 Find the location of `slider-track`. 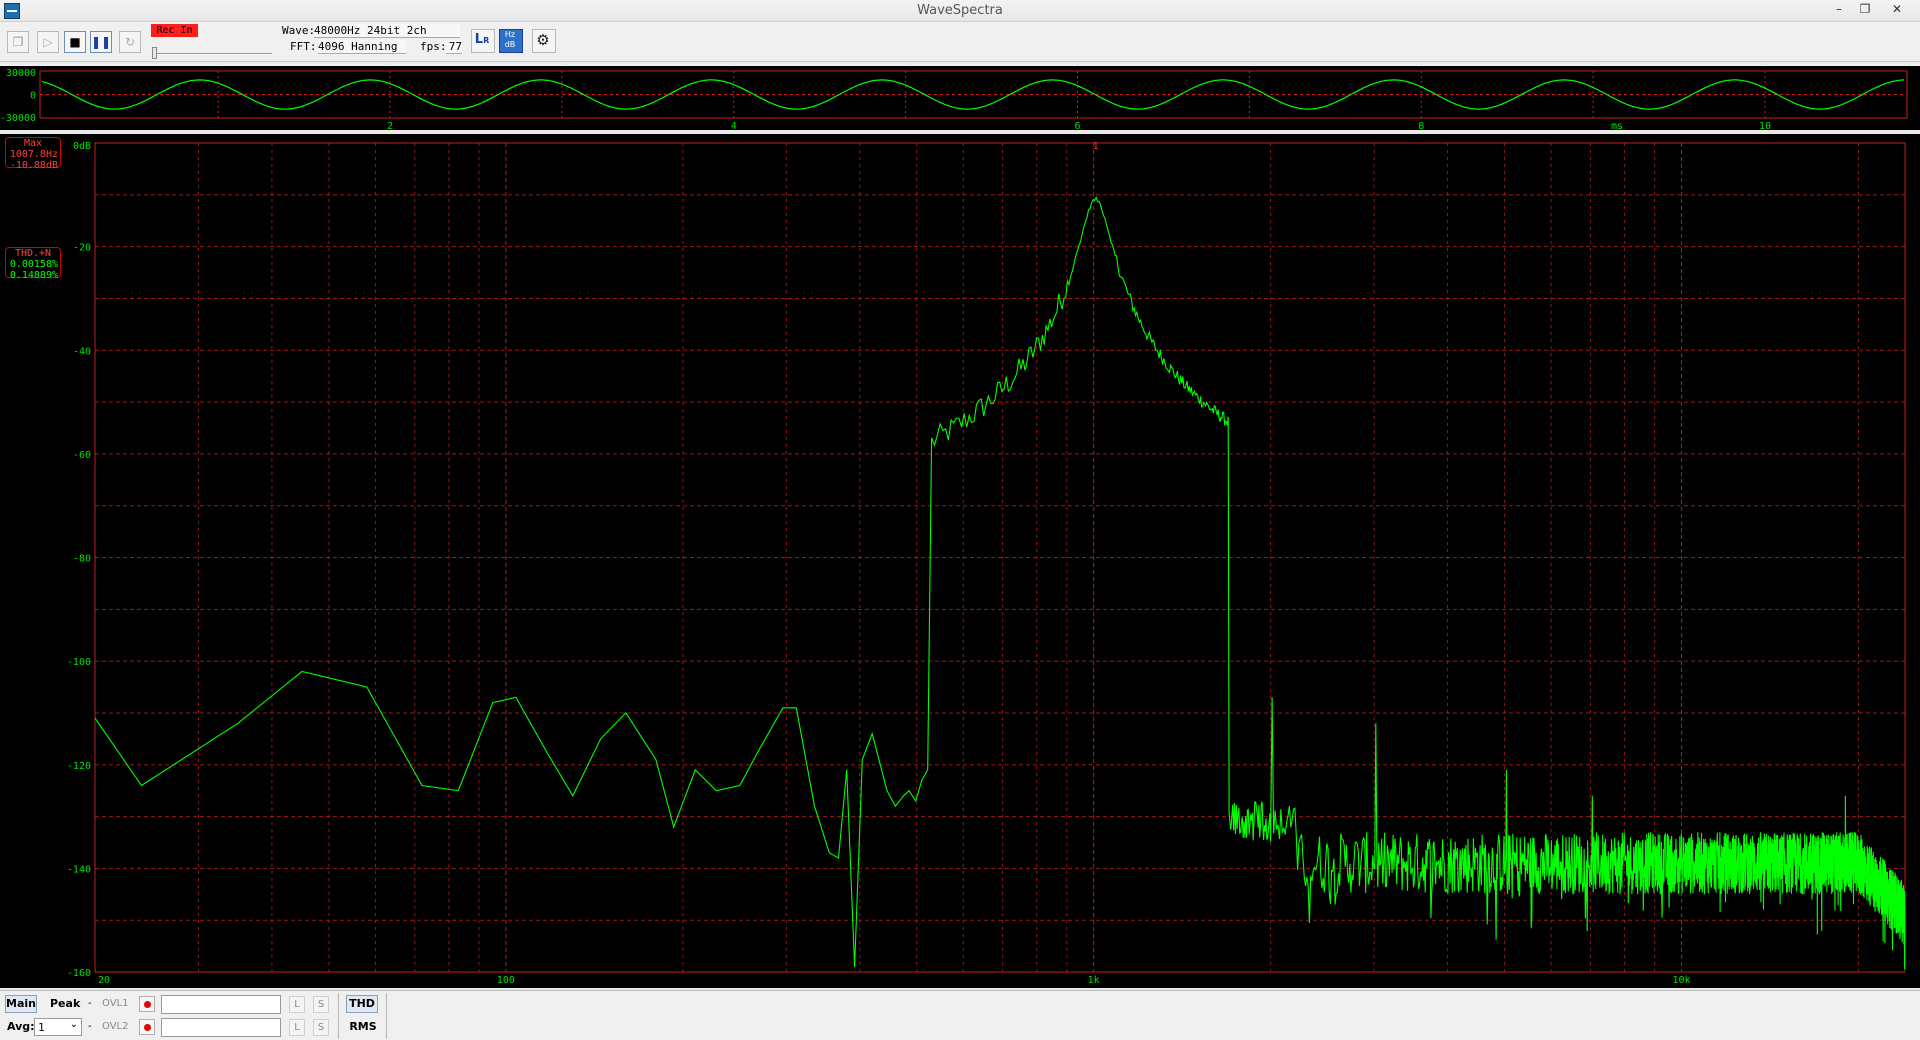

slider-track is located at coordinates (212, 54).